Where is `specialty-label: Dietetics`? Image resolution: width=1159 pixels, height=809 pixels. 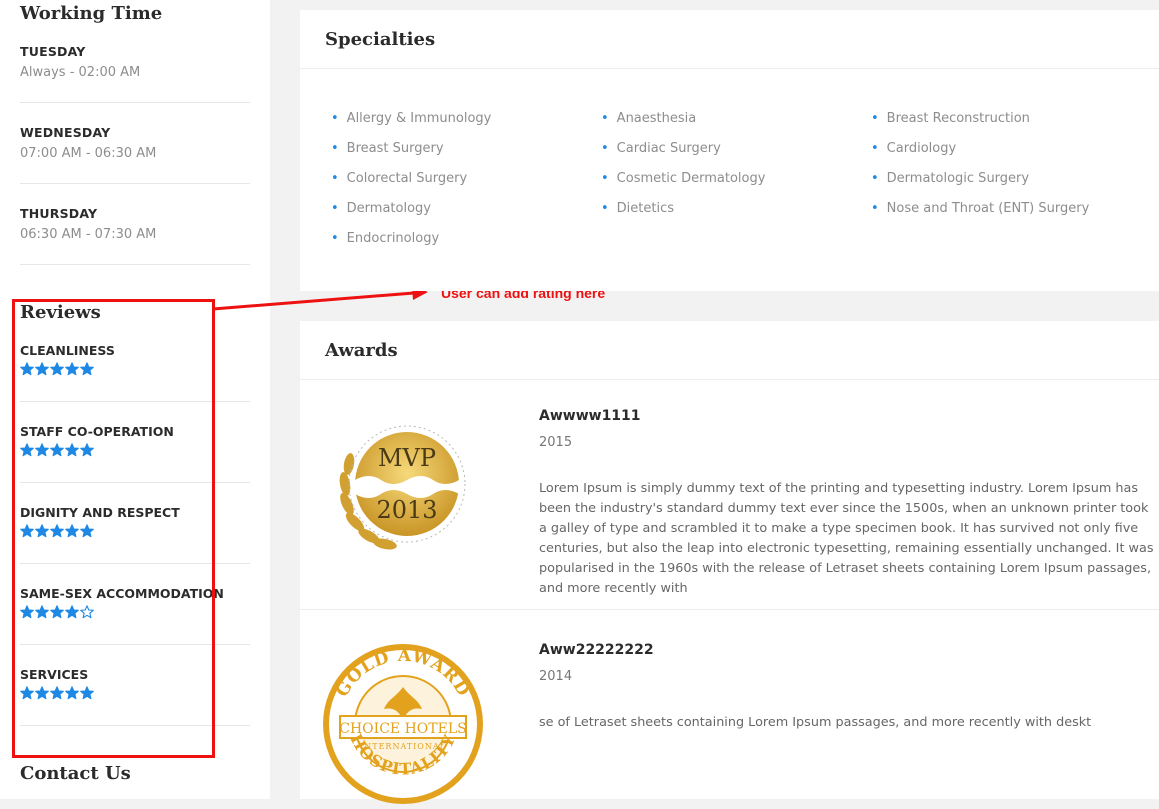
specialty-label: Dietetics is located at coordinates (645, 208).